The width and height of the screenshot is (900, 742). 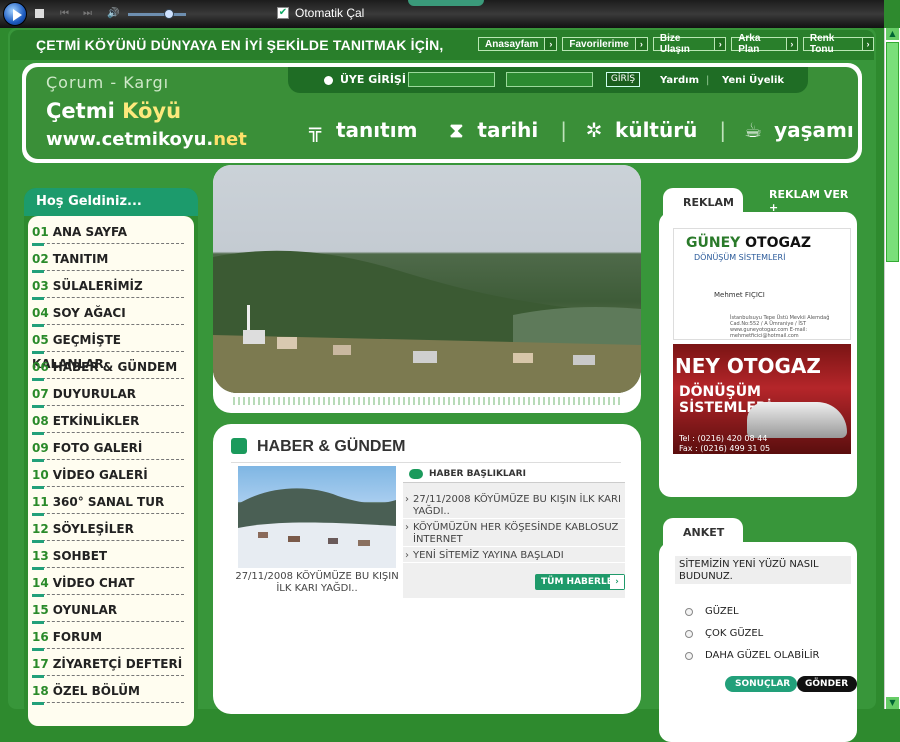 I want to click on topnav-renk-tonu: Renk Tonu ›, so click(x=838, y=44).